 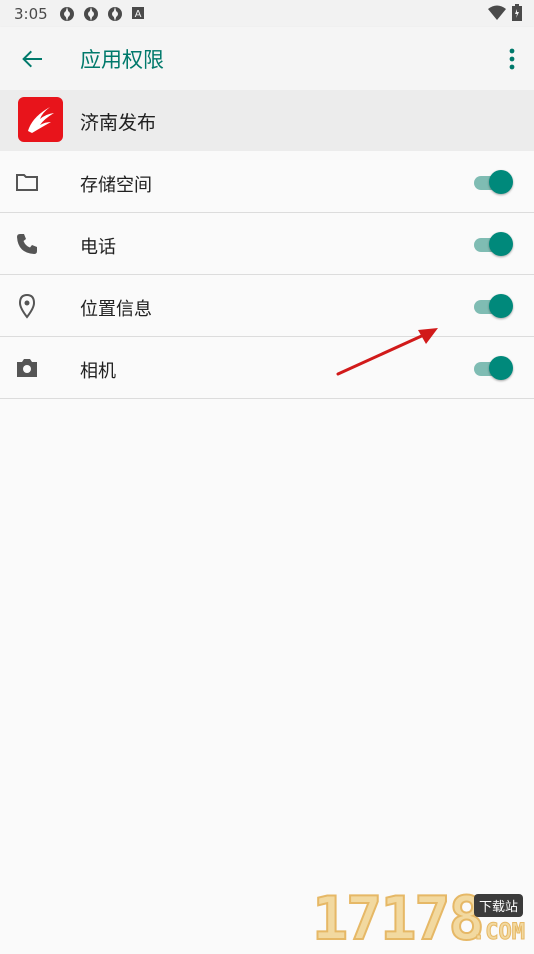 What do you see at coordinates (118, 123) in the screenshot?
I see `app-name: 济南发布` at bounding box center [118, 123].